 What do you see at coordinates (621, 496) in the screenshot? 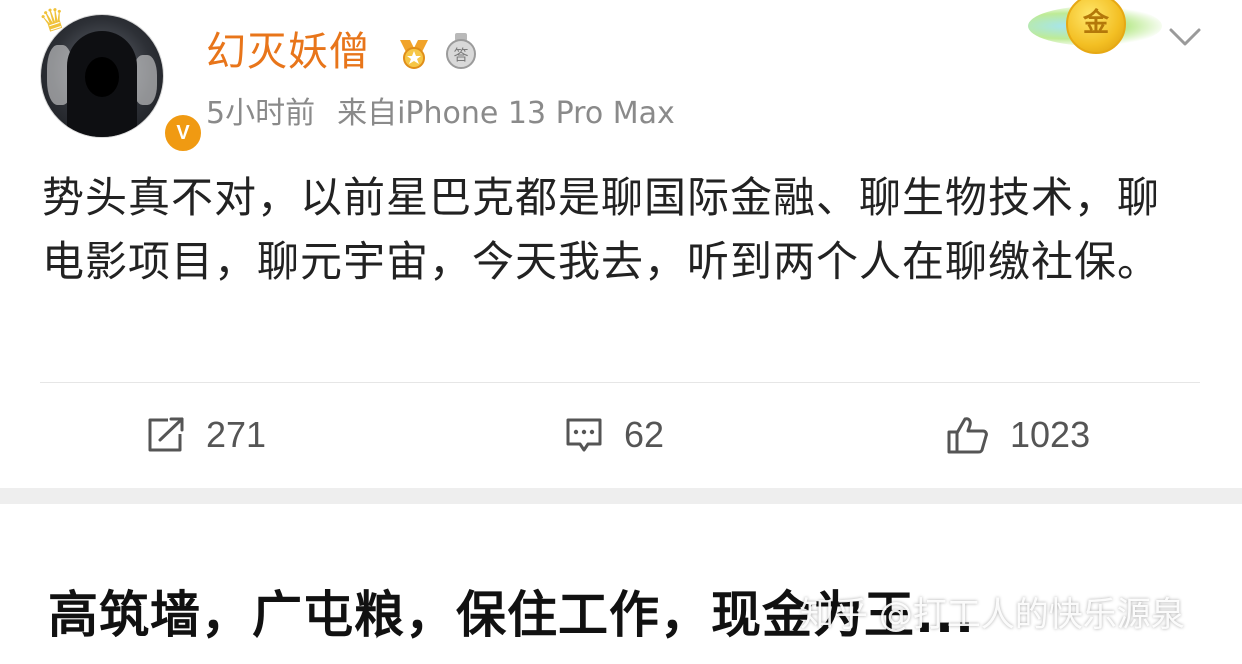
I see `section-separator` at bounding box center [621, 496].